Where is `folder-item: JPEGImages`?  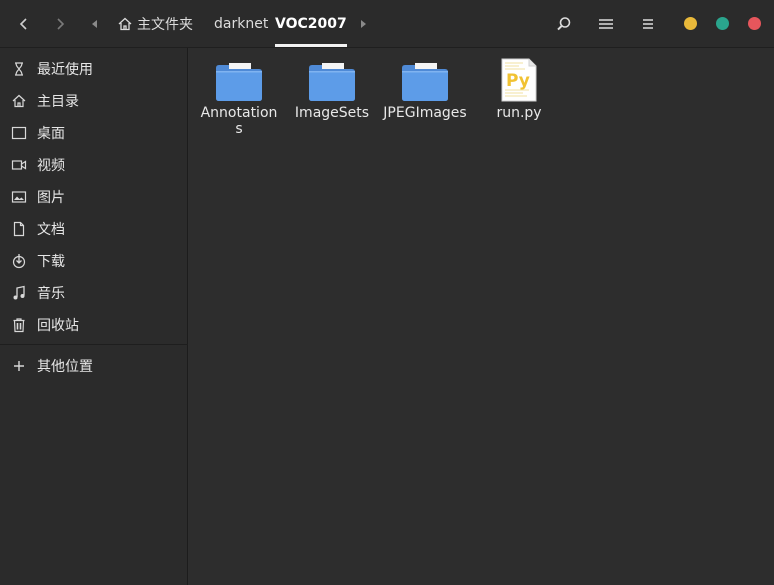
folder-item: JPEGImages is located at coordinates (425, 87).